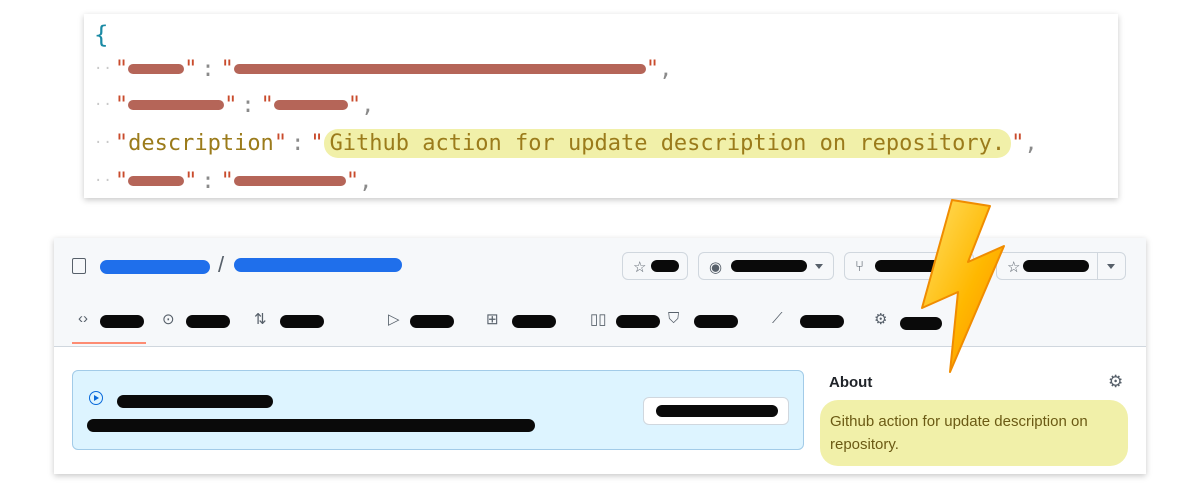  Describe the element at coordinates (674, 318) in the screenshot. I see `shield-icon: ⛉` at that location.